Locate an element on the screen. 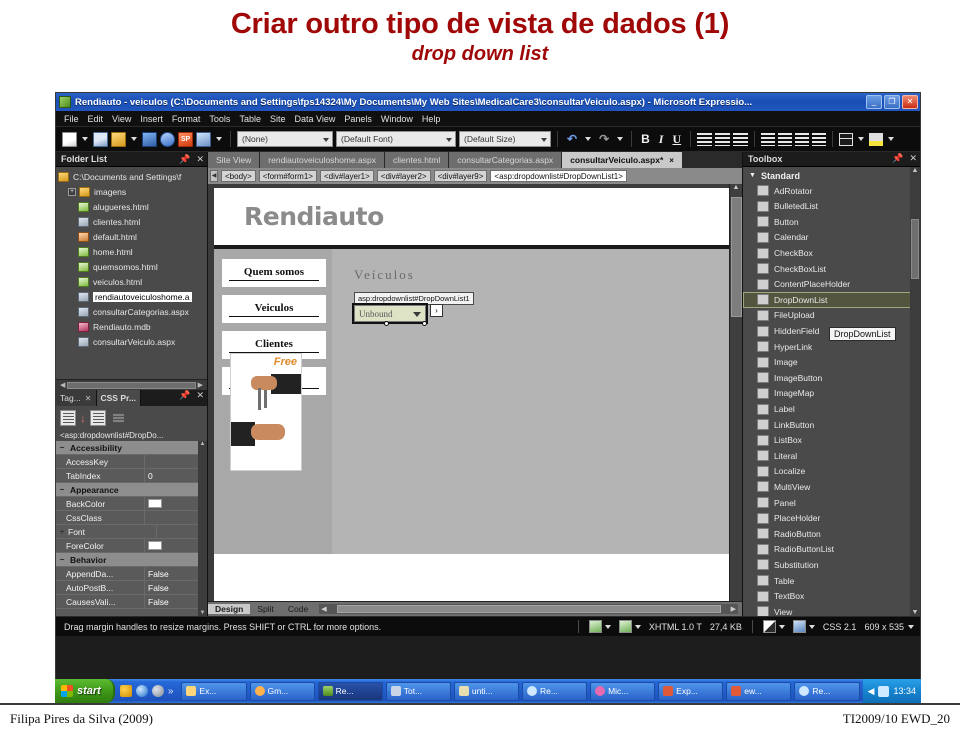 The width and height of the screenshot is (960, 733). bold-button: B is located at coordinates (645, 139).